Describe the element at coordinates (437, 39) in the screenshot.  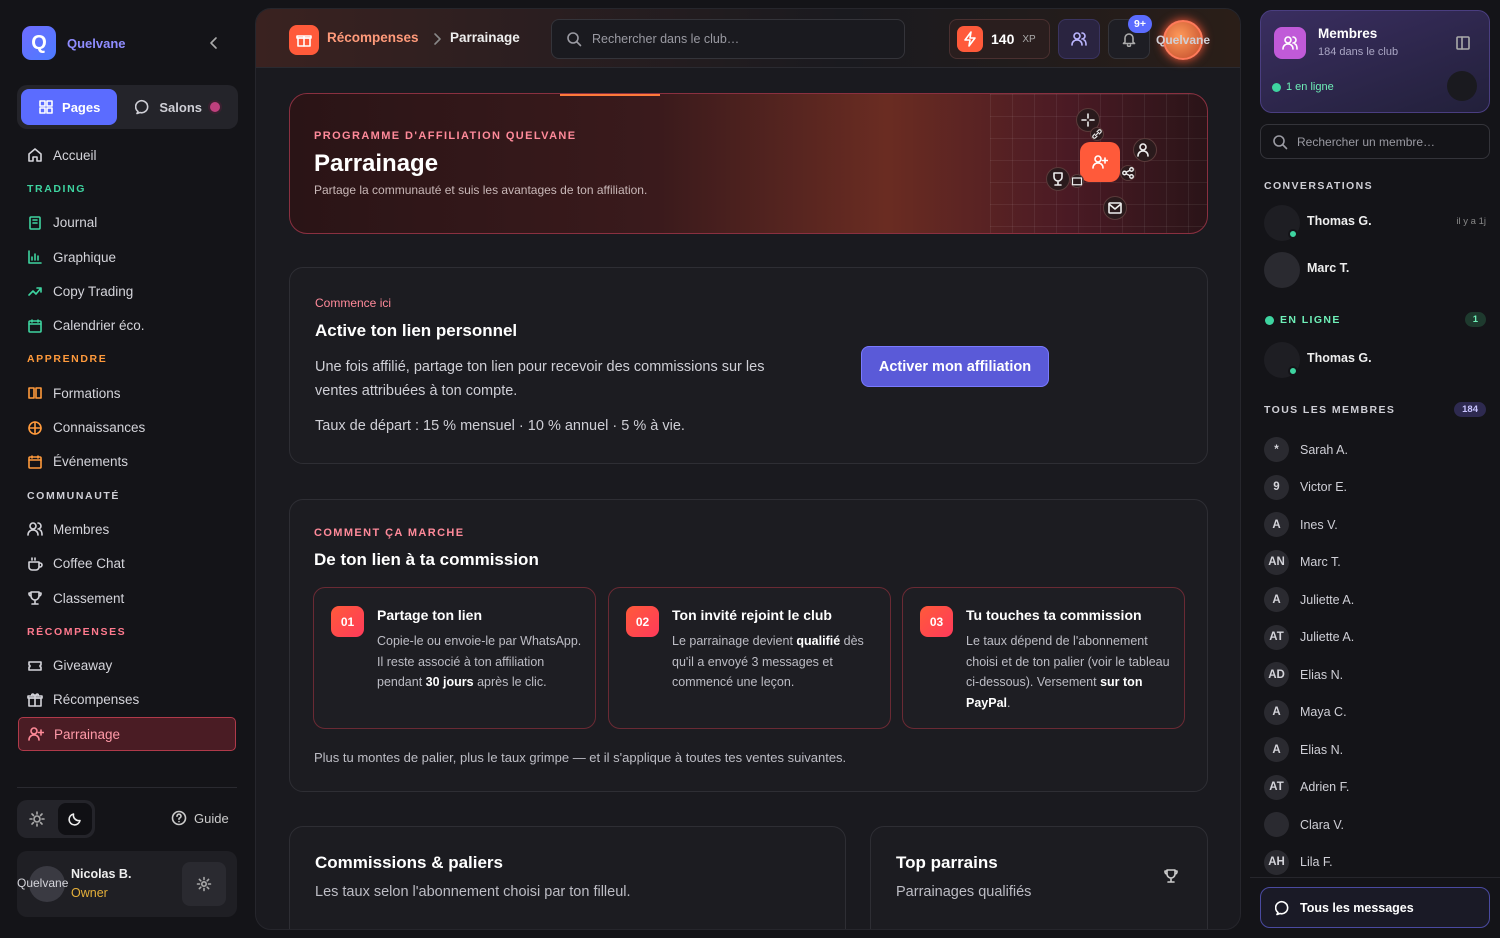
I see `chevron-right-icon` at that location.